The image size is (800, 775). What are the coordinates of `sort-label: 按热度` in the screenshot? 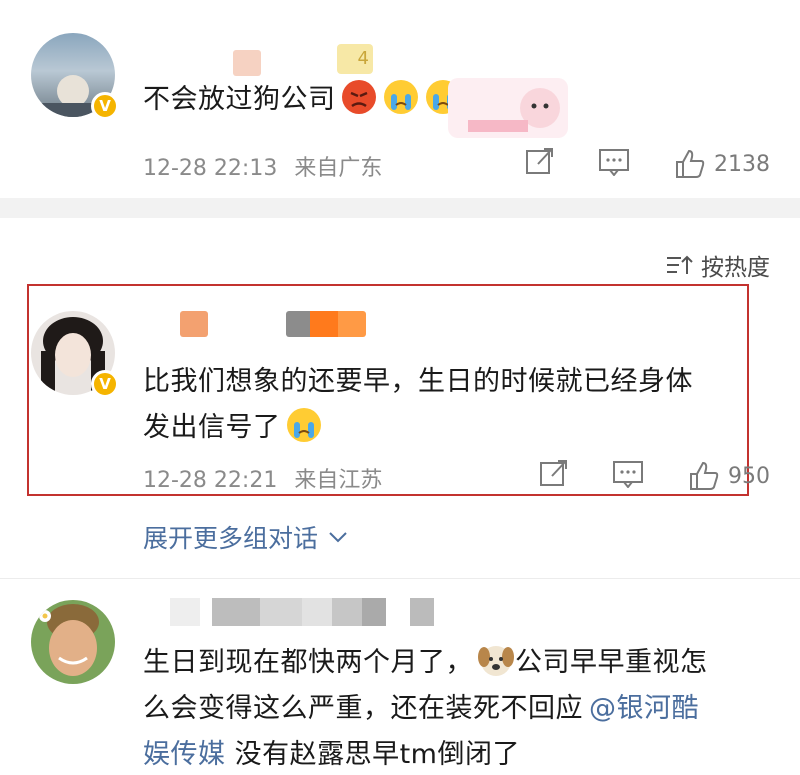 It's located at (735, 268).